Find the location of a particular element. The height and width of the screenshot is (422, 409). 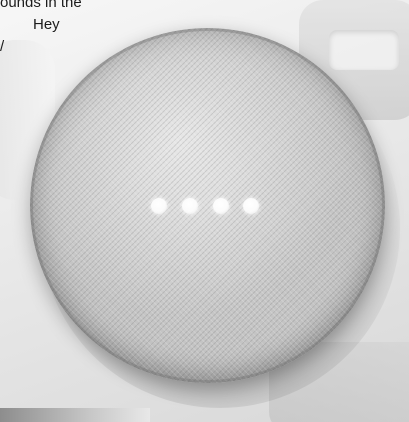

caption-line-3: / is located at coordinates (2, 46).